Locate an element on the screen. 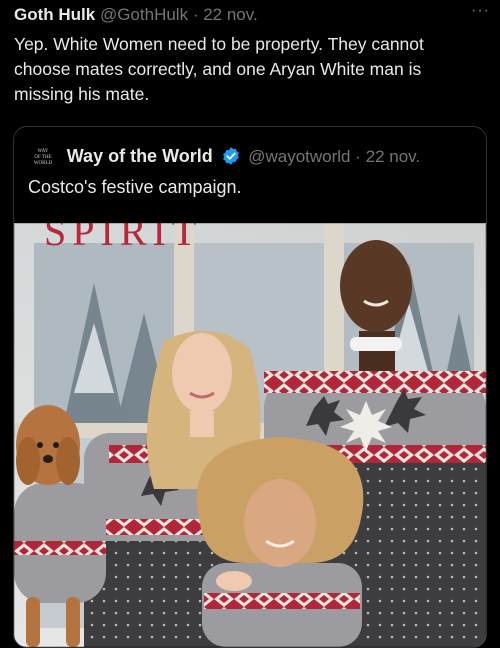  timestamp: 22 nov. is located at coordinates (230, 14).